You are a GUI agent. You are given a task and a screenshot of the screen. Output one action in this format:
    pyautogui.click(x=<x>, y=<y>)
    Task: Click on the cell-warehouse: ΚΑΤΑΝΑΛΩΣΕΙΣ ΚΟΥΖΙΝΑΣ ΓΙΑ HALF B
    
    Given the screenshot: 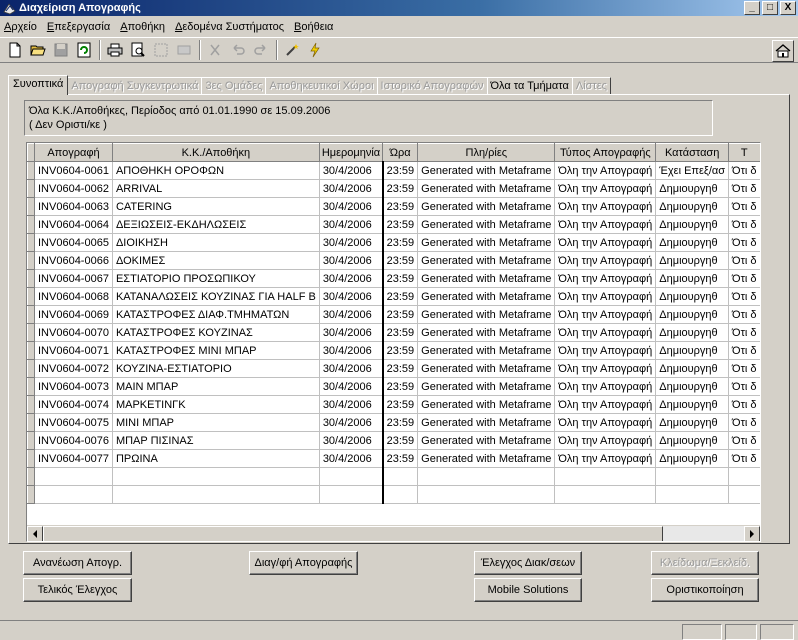 What is the action you would take?
    pyautogui.click(x=215, y=296)
    